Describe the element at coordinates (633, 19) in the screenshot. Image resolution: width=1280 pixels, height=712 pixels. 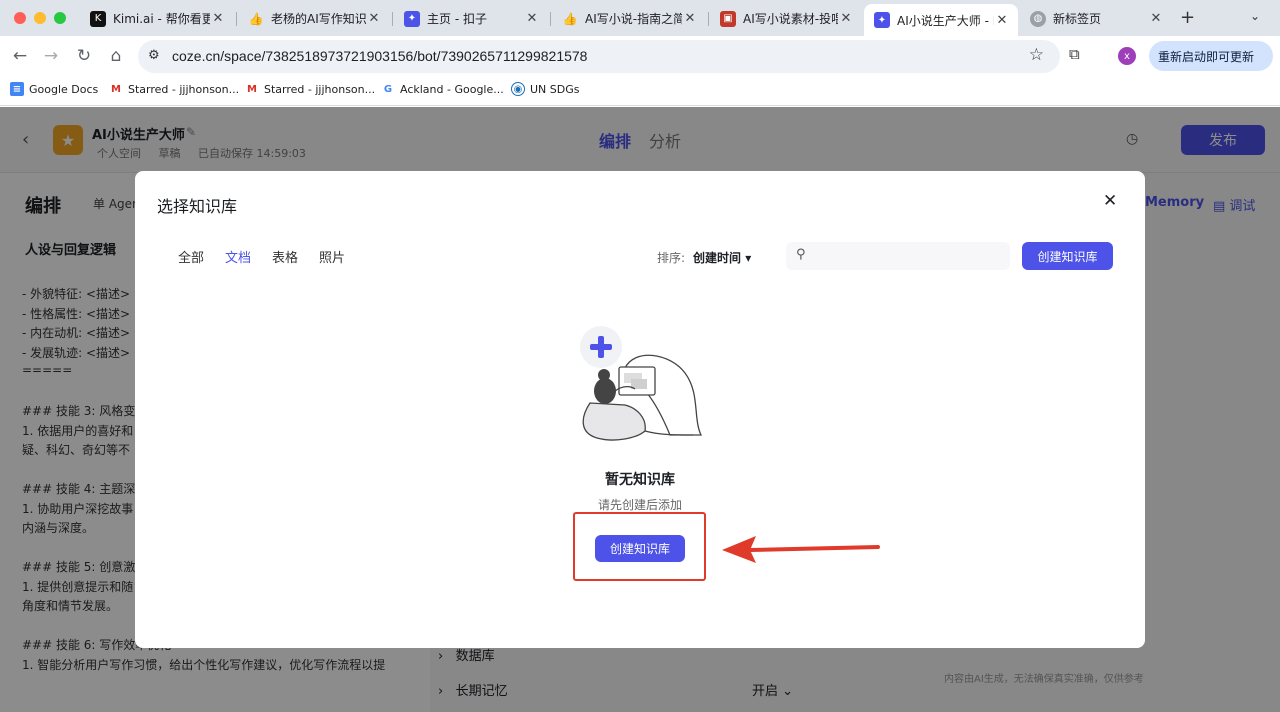
I see `tab-title: AI写小说-指南之简` at that location.